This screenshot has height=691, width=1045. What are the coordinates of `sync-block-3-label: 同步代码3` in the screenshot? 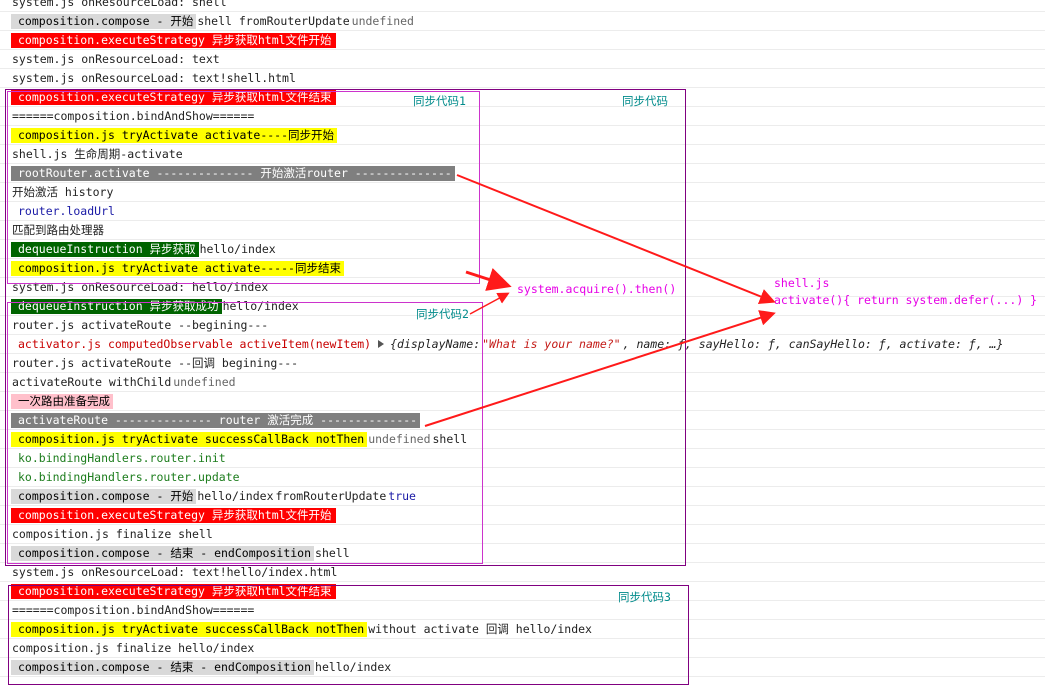 It's located at (644, 597).